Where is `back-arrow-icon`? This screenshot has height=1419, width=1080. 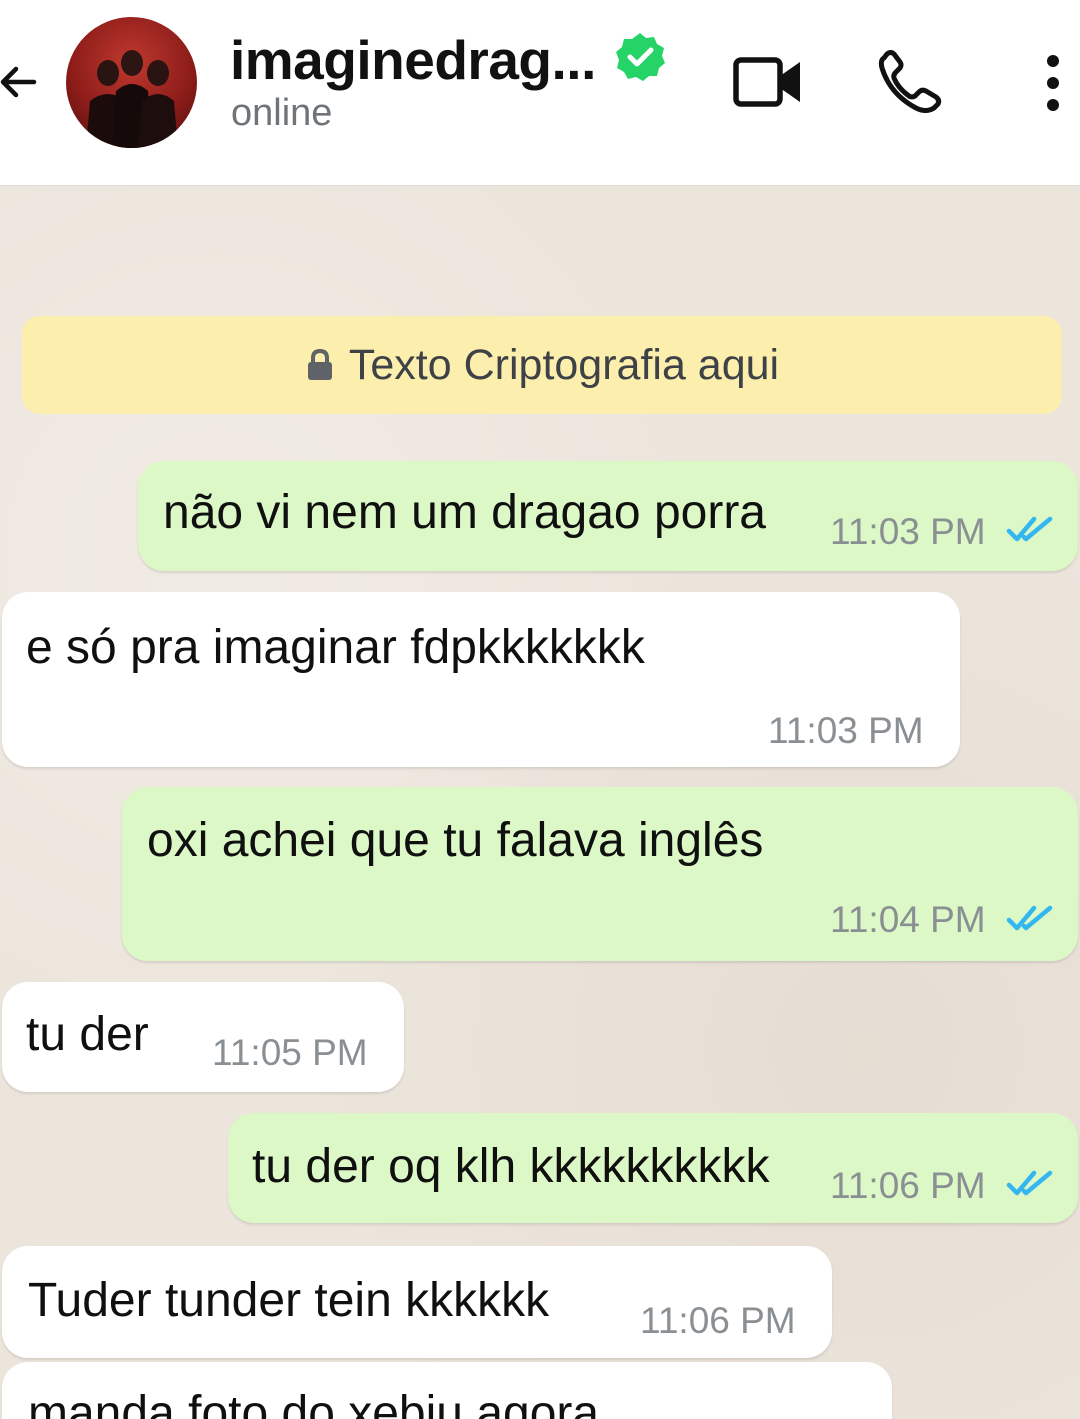
back-arrow-icon is located at coordinates (21, 82).